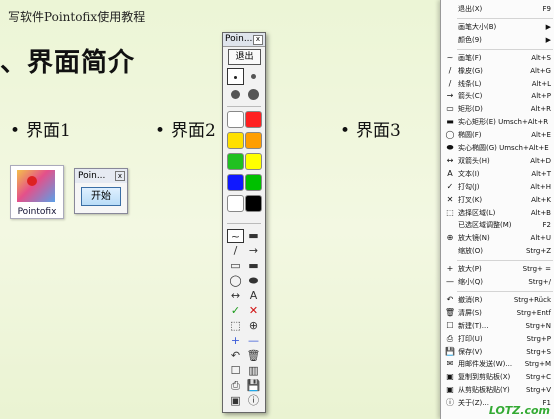  What do you see at coordinates (235, 371) in the screenshot?
I see `new-icon: ☐` at bounding box center [235, 371].